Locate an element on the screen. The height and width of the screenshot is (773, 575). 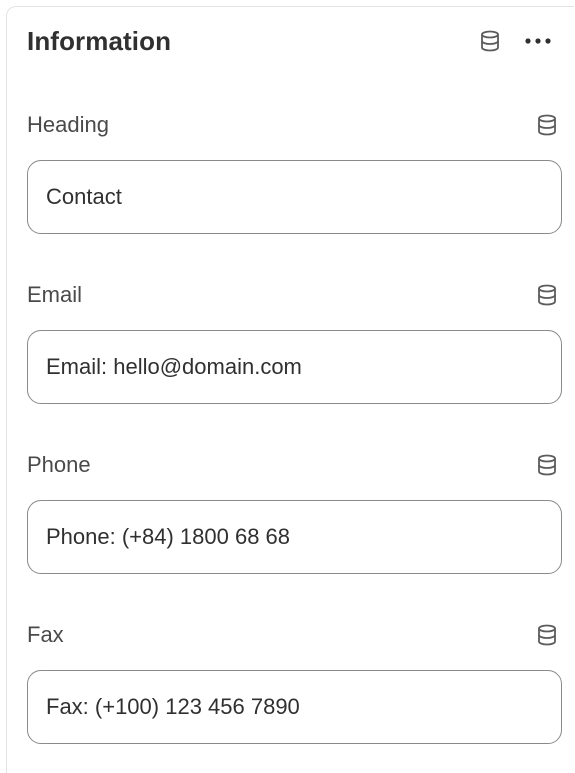
email-label-row: Email is located at coordinates (294, 295).